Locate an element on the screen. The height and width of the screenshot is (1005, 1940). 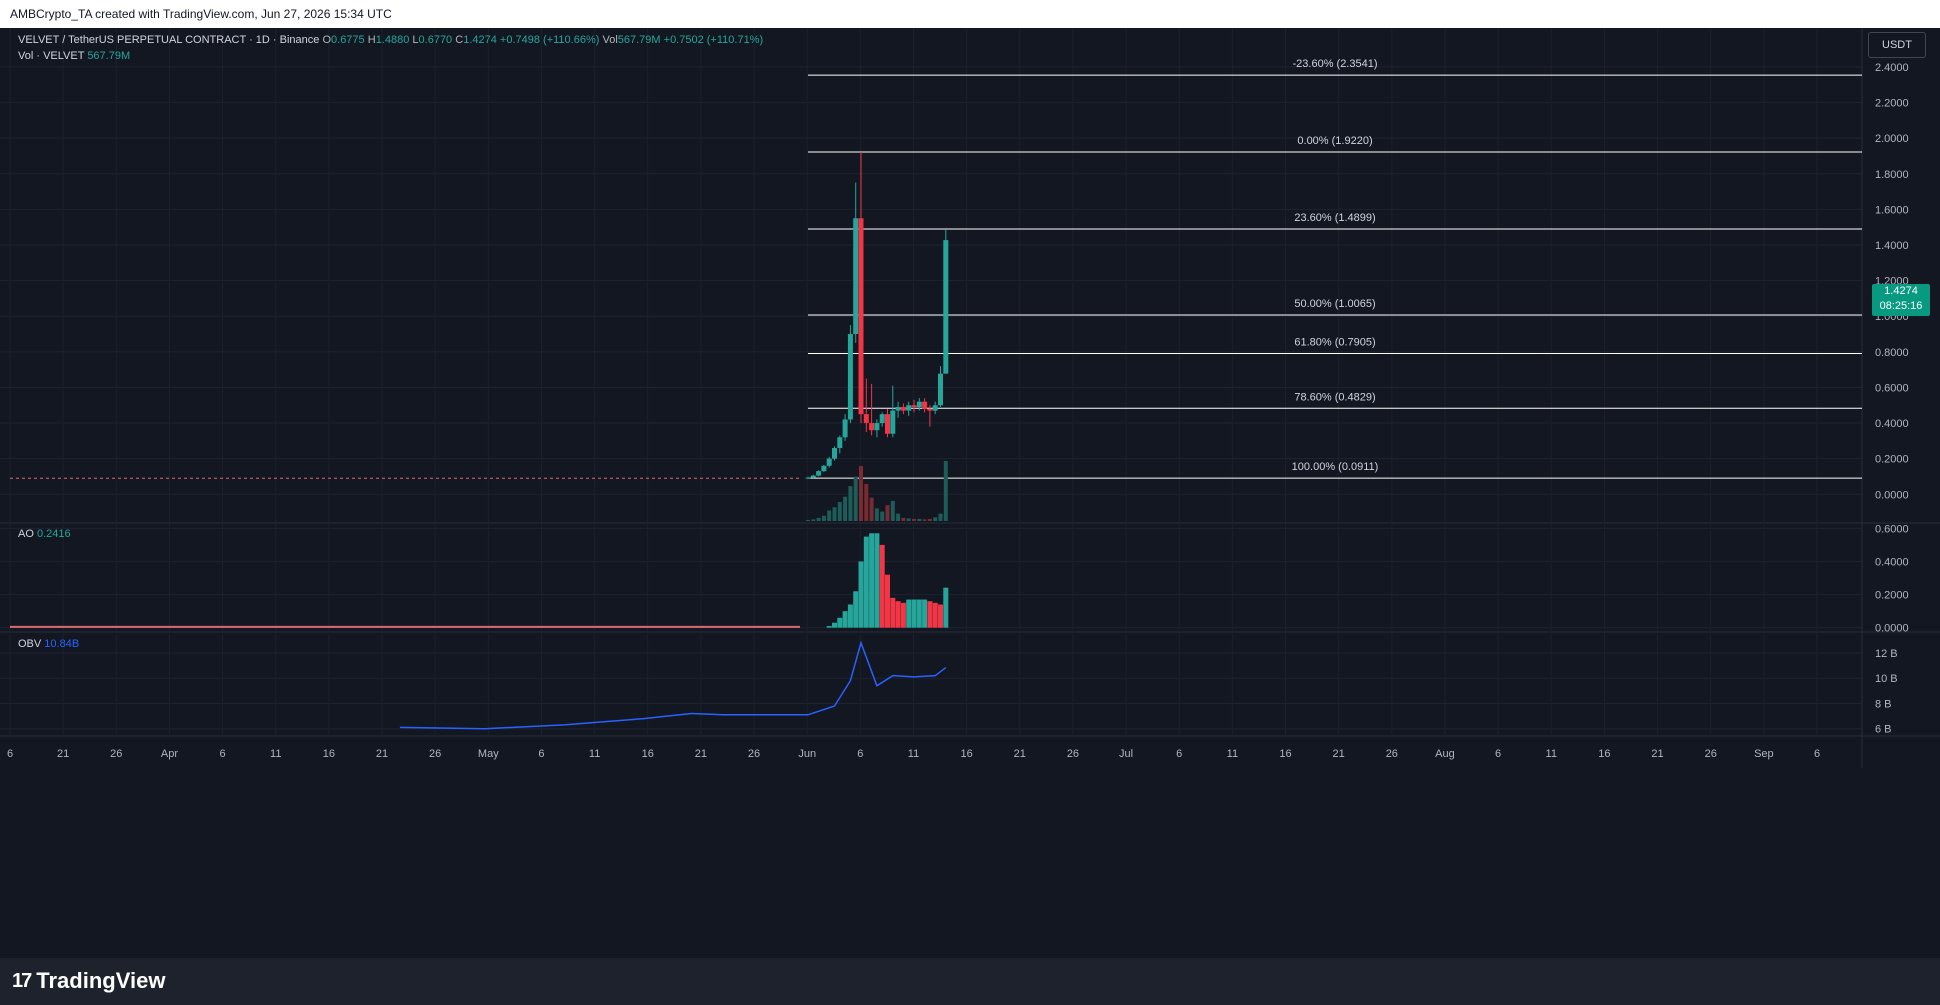
obv-axis-label: 6 B is located at coordinates (1883, 730).